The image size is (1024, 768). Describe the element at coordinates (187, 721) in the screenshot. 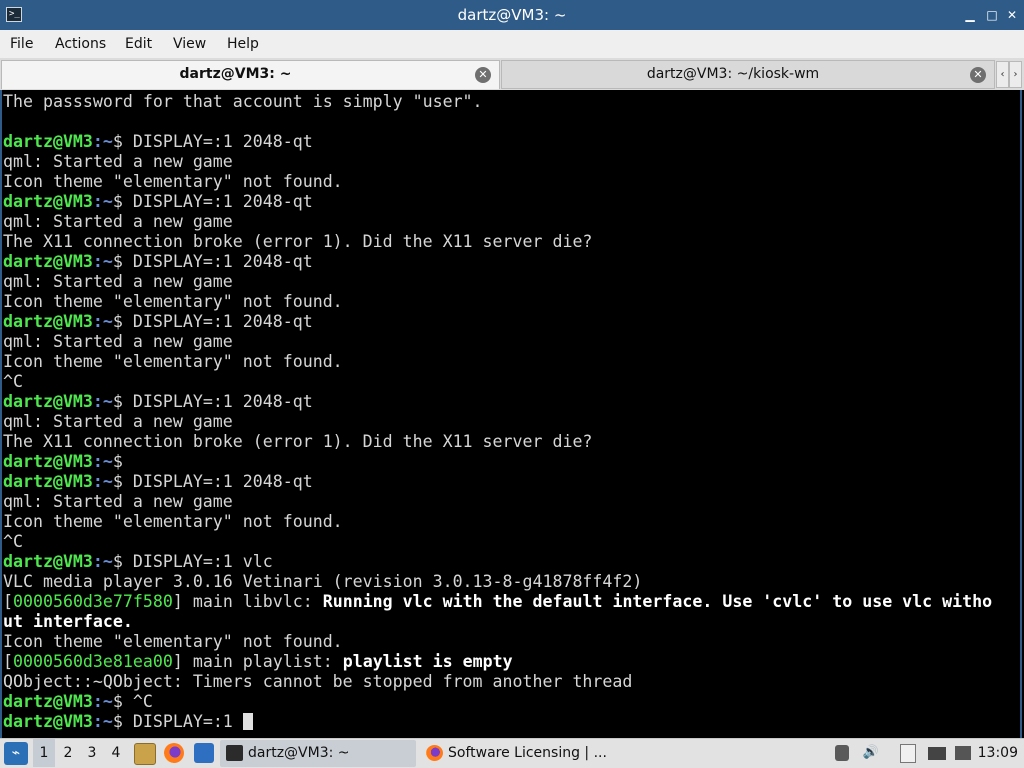

I see `command-text: DISPLAY=:1` at that location.